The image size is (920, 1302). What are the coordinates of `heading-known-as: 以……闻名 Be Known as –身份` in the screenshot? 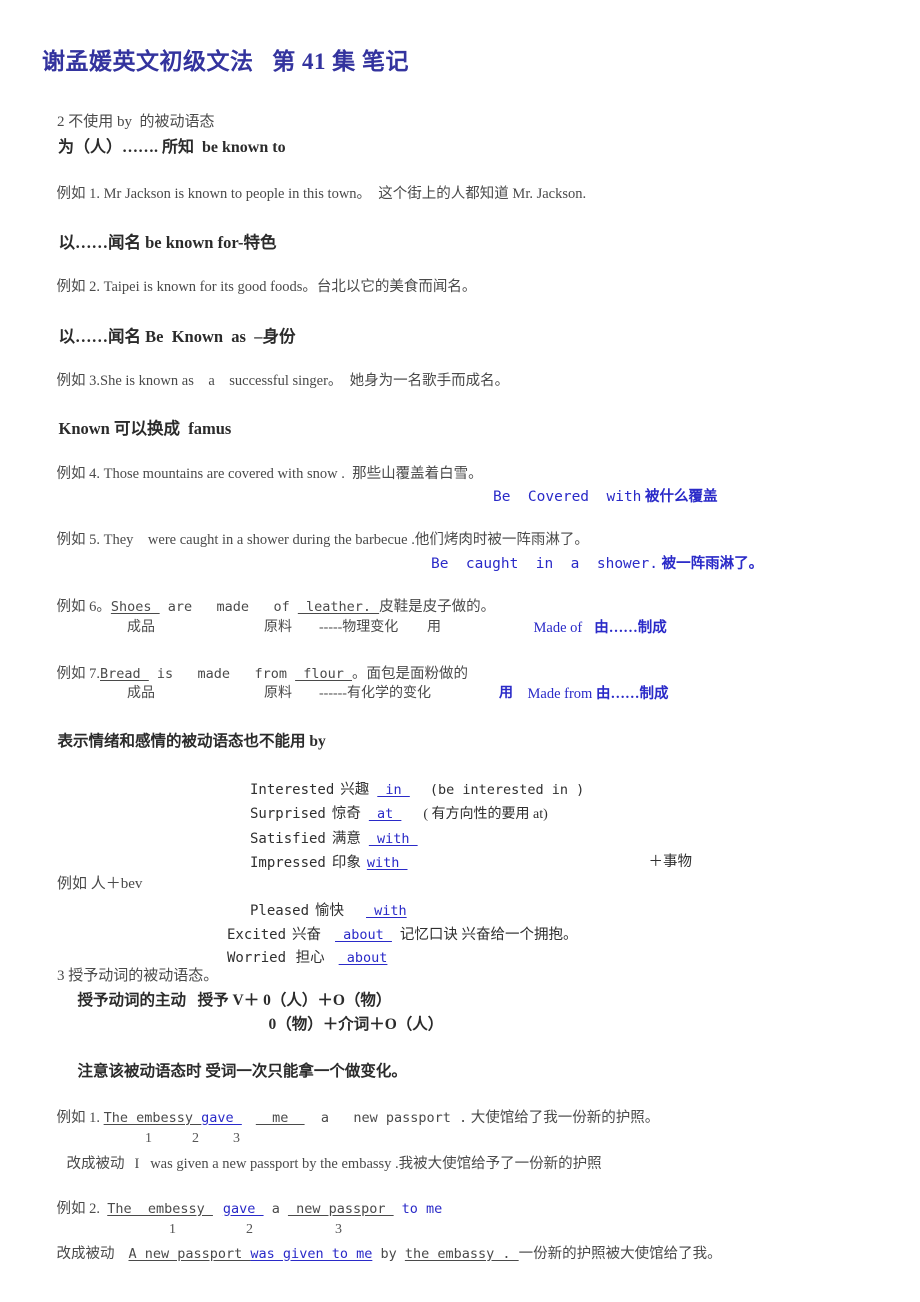 It's located at (169, 337).